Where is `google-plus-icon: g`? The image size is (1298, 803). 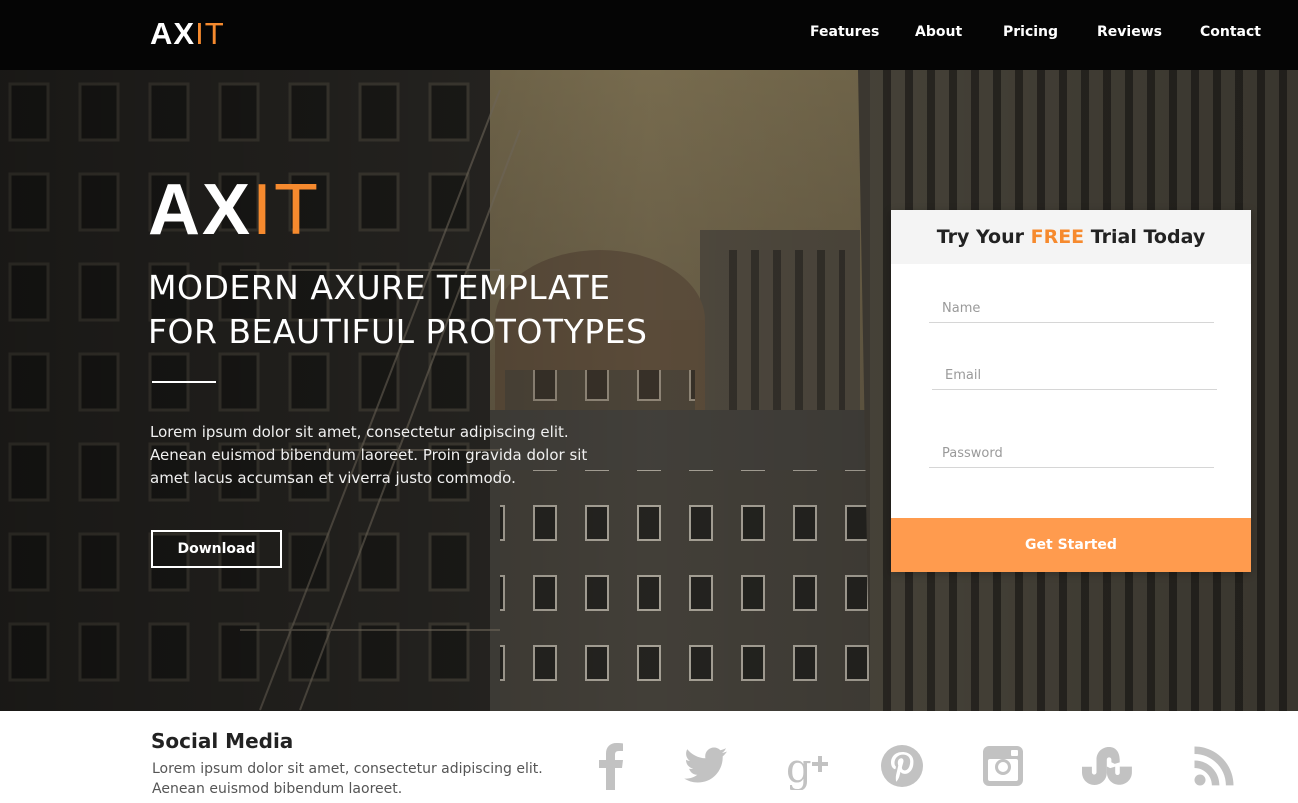 google-plus-icon: g is located at coordinates (810, 766).